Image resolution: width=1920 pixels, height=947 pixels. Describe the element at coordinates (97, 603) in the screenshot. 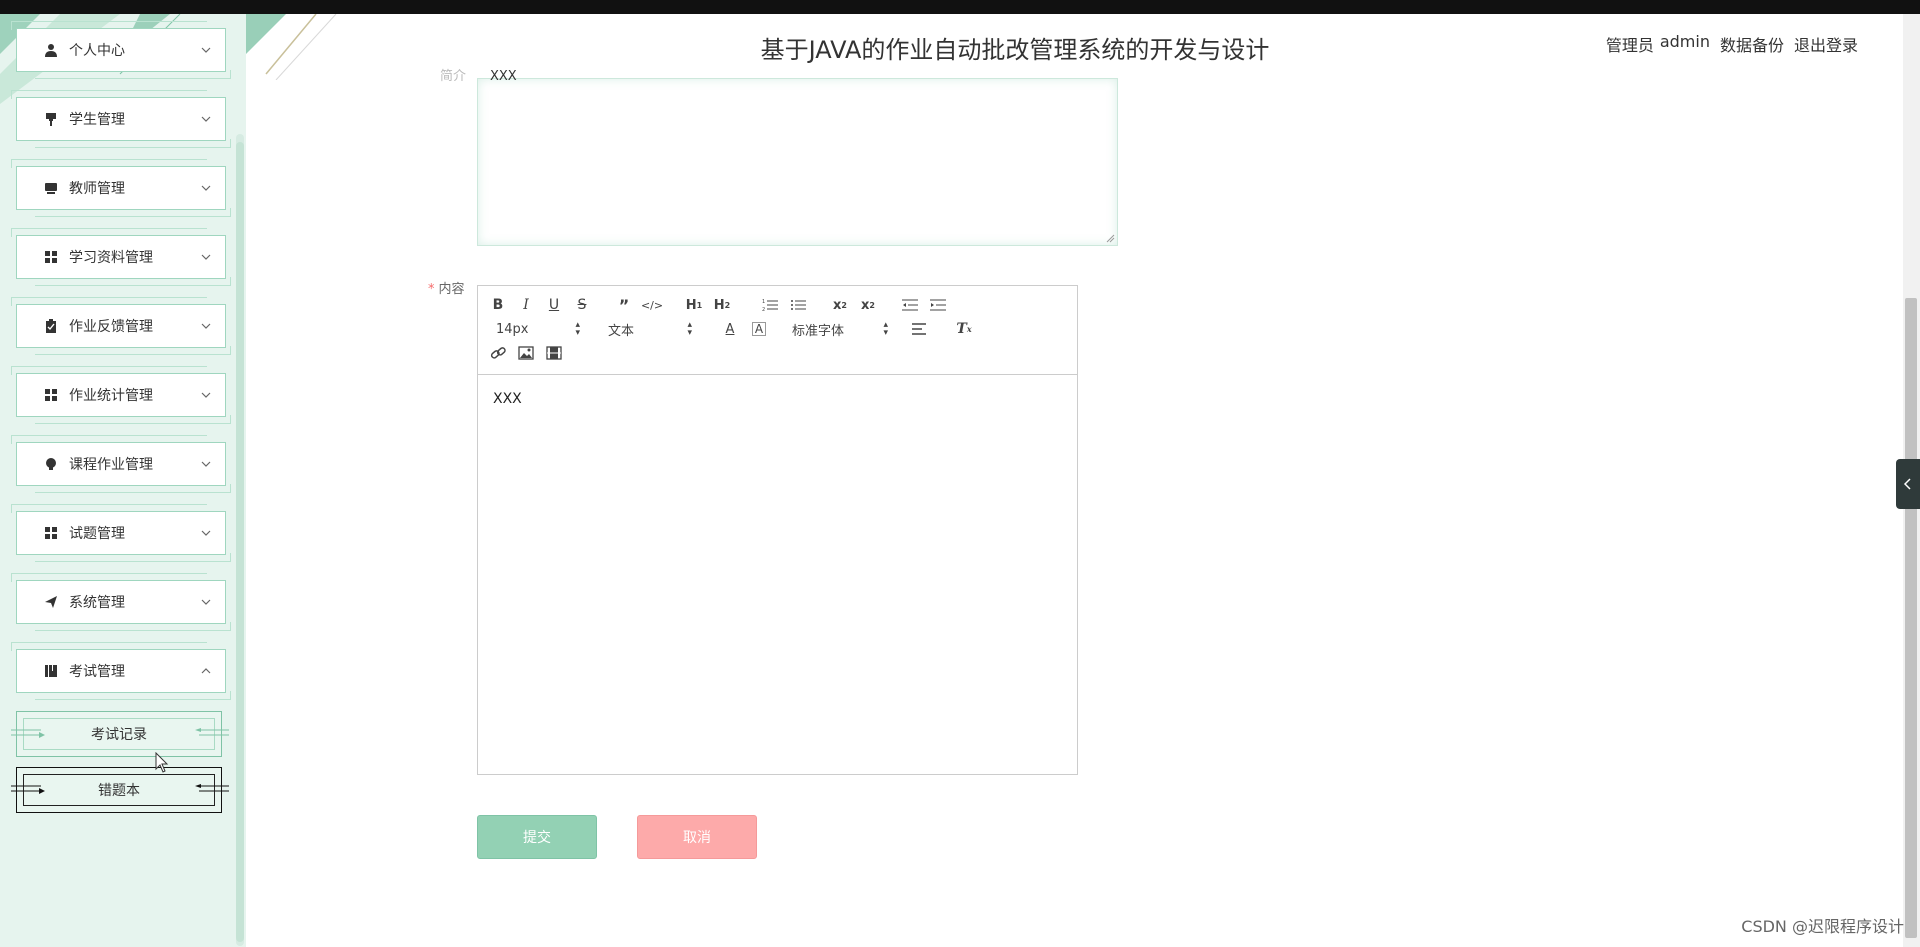

I see `sidebar-item-label: 系统管理` at that location.